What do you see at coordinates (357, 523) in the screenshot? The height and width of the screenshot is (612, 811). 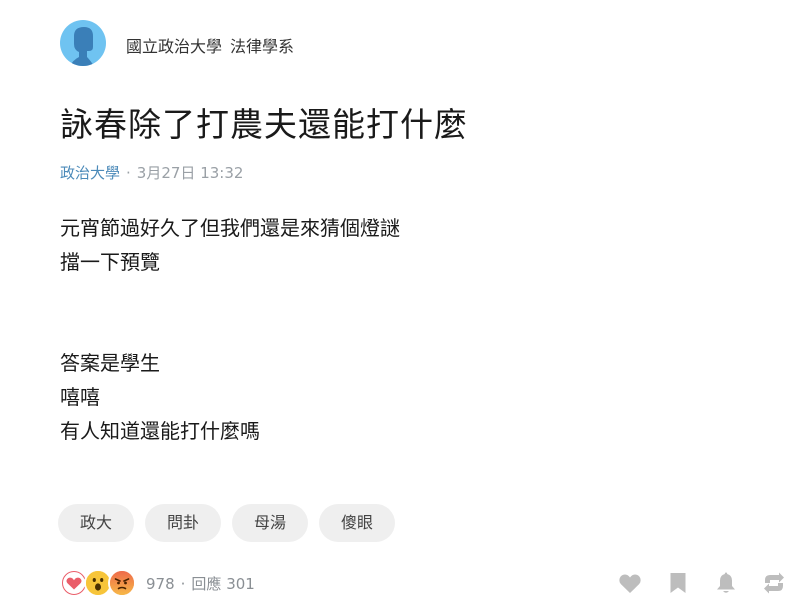 I see `tag-chip: 傻眼` at bounding box center [357, 523].